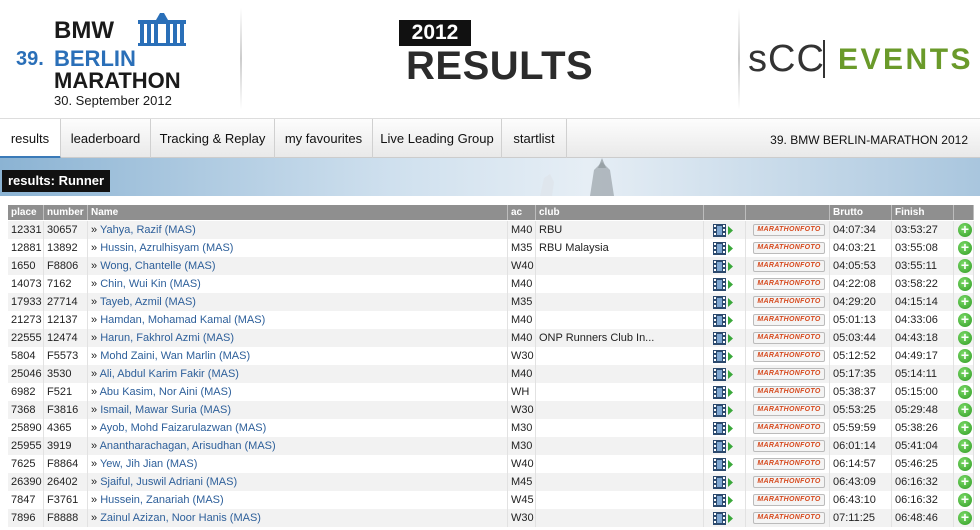 This screenshot has height=530, width=980. Describe the element at coordinates (26, 284) in the screenshot. I see `cell-place: 14073` at that location.